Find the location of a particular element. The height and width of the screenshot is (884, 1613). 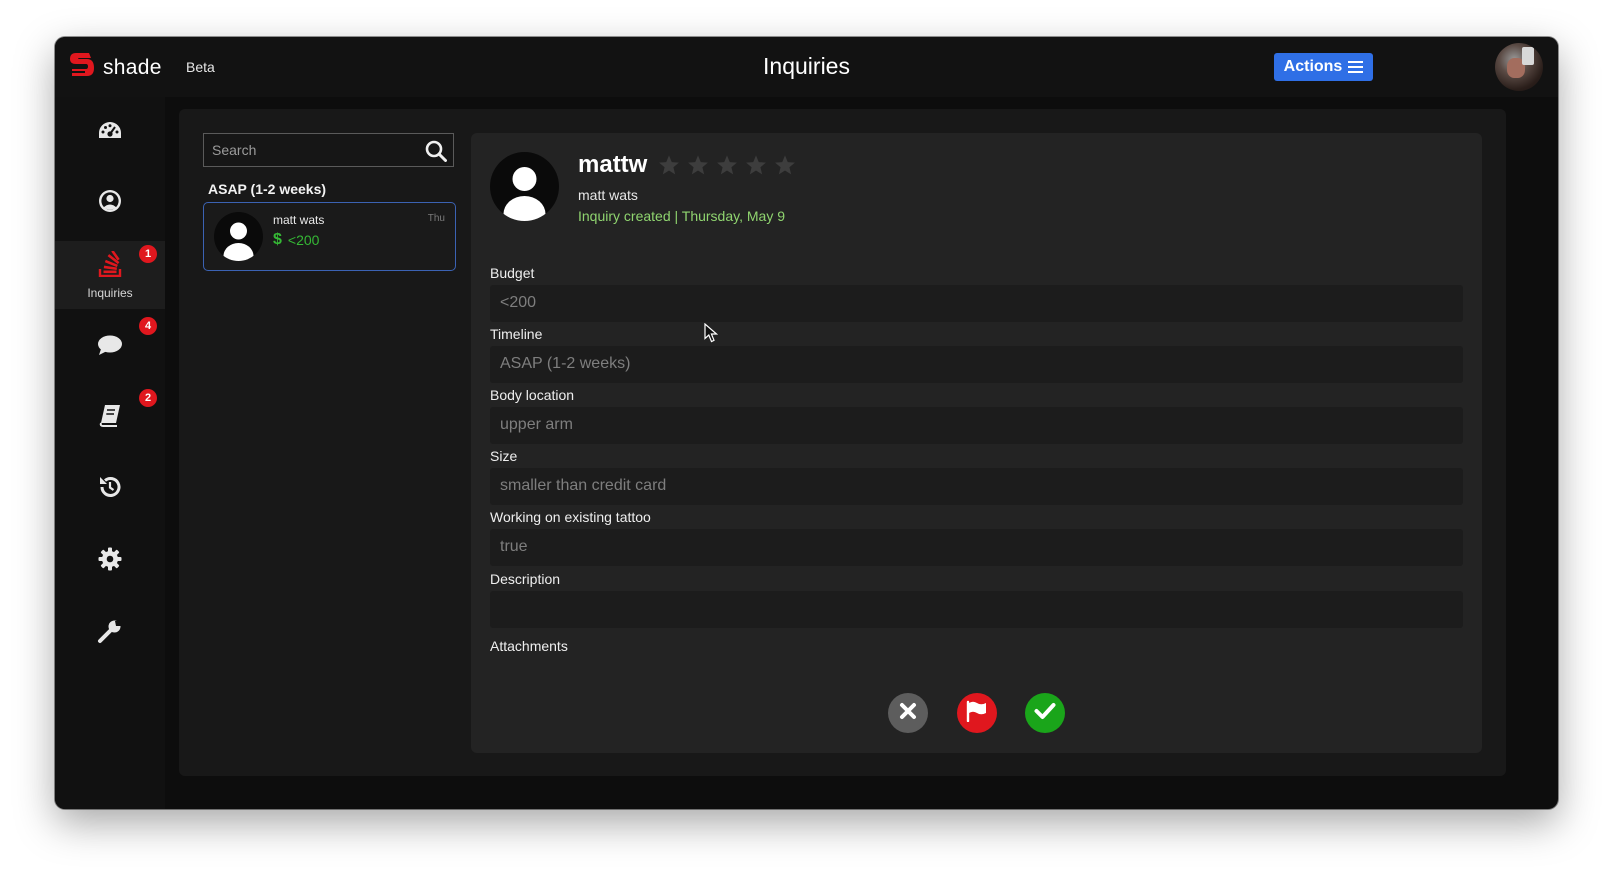

search-input is located at coordinates (311, 150).